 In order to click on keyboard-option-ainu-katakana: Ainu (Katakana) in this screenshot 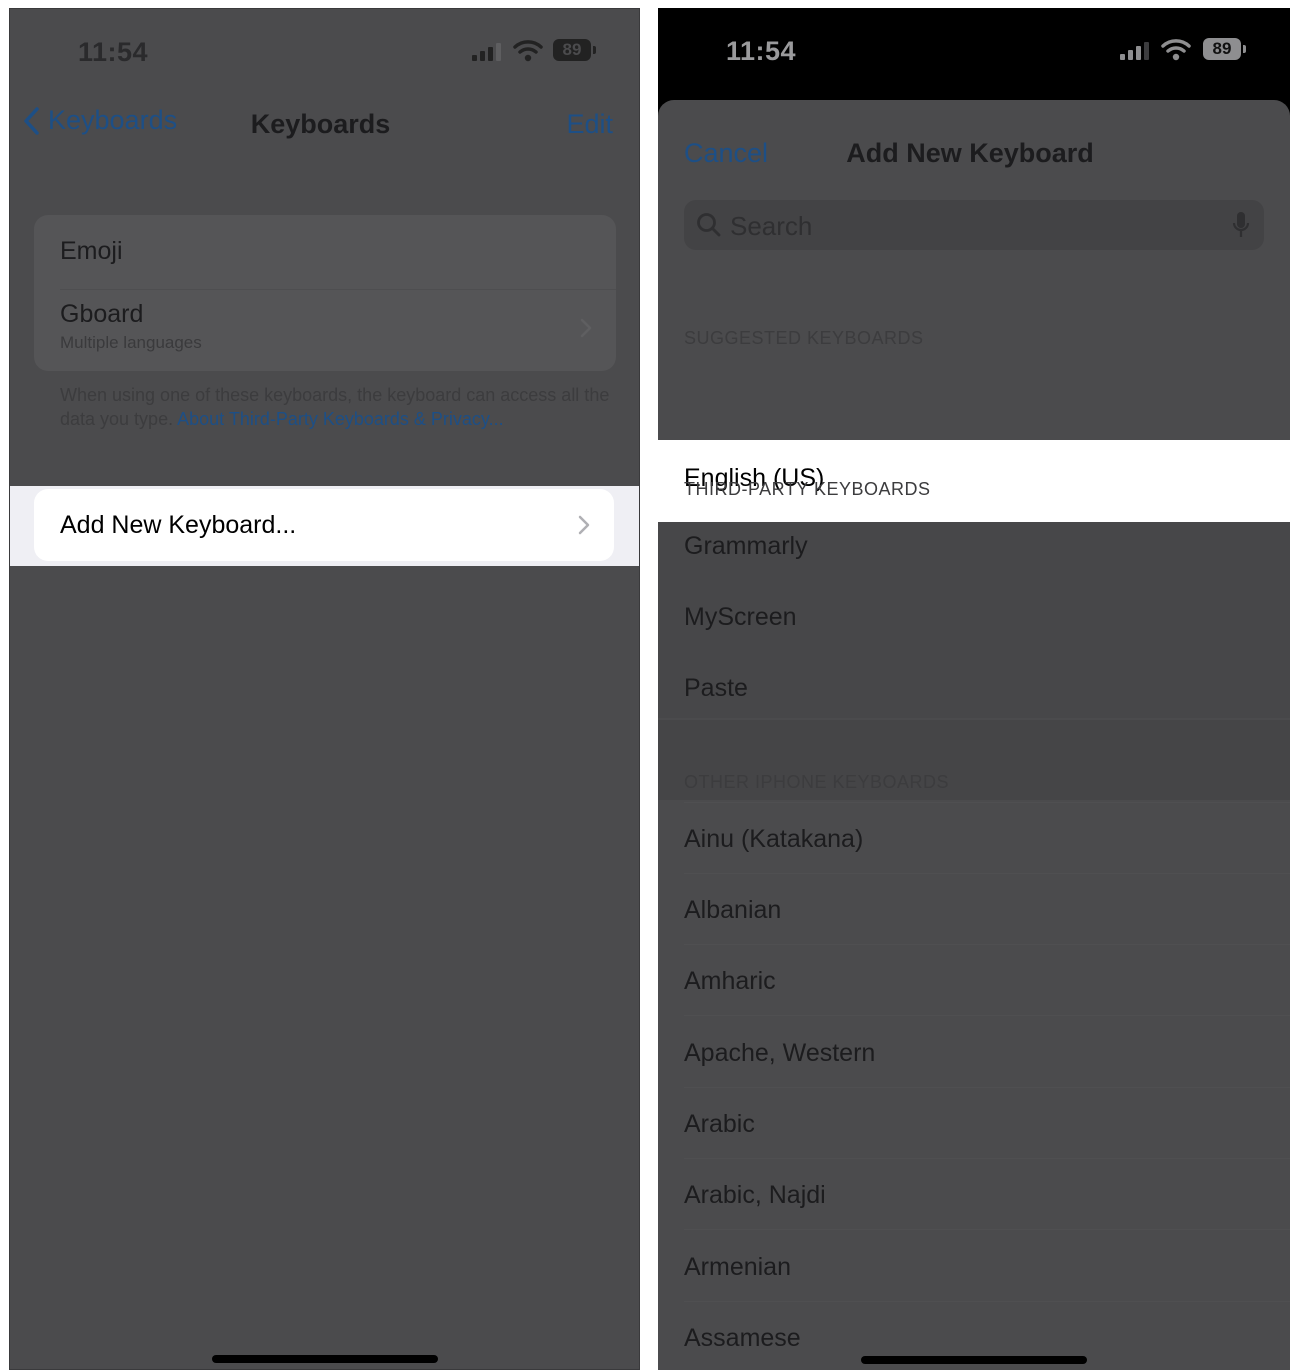, I will do `click(987, 839)`.